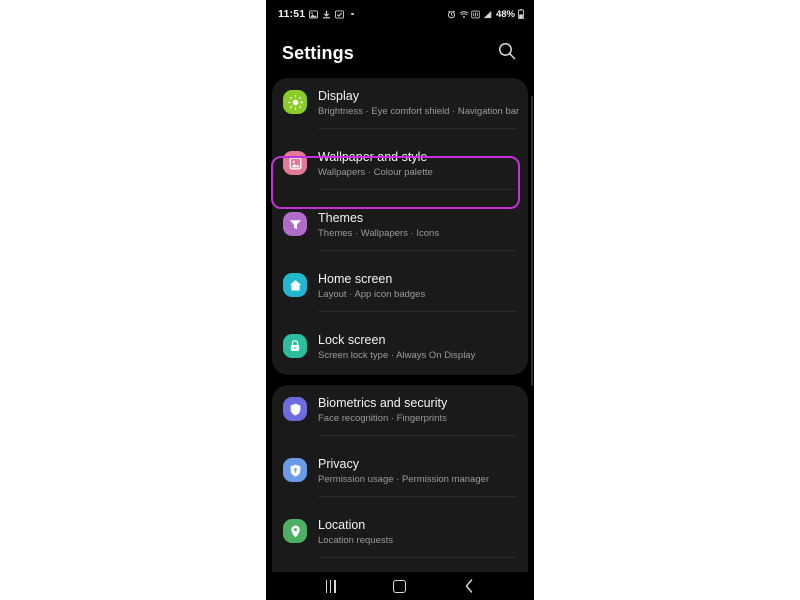  I want to click on status-bar: 11:51 48%, so click(400, 14).